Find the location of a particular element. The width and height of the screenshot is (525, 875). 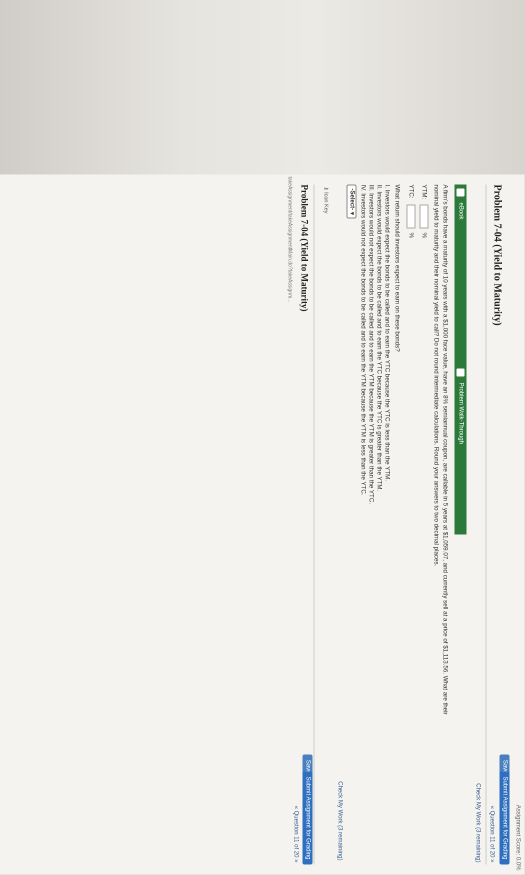

answer-select: -Select- ▾ is located at coordinates (351, 201).